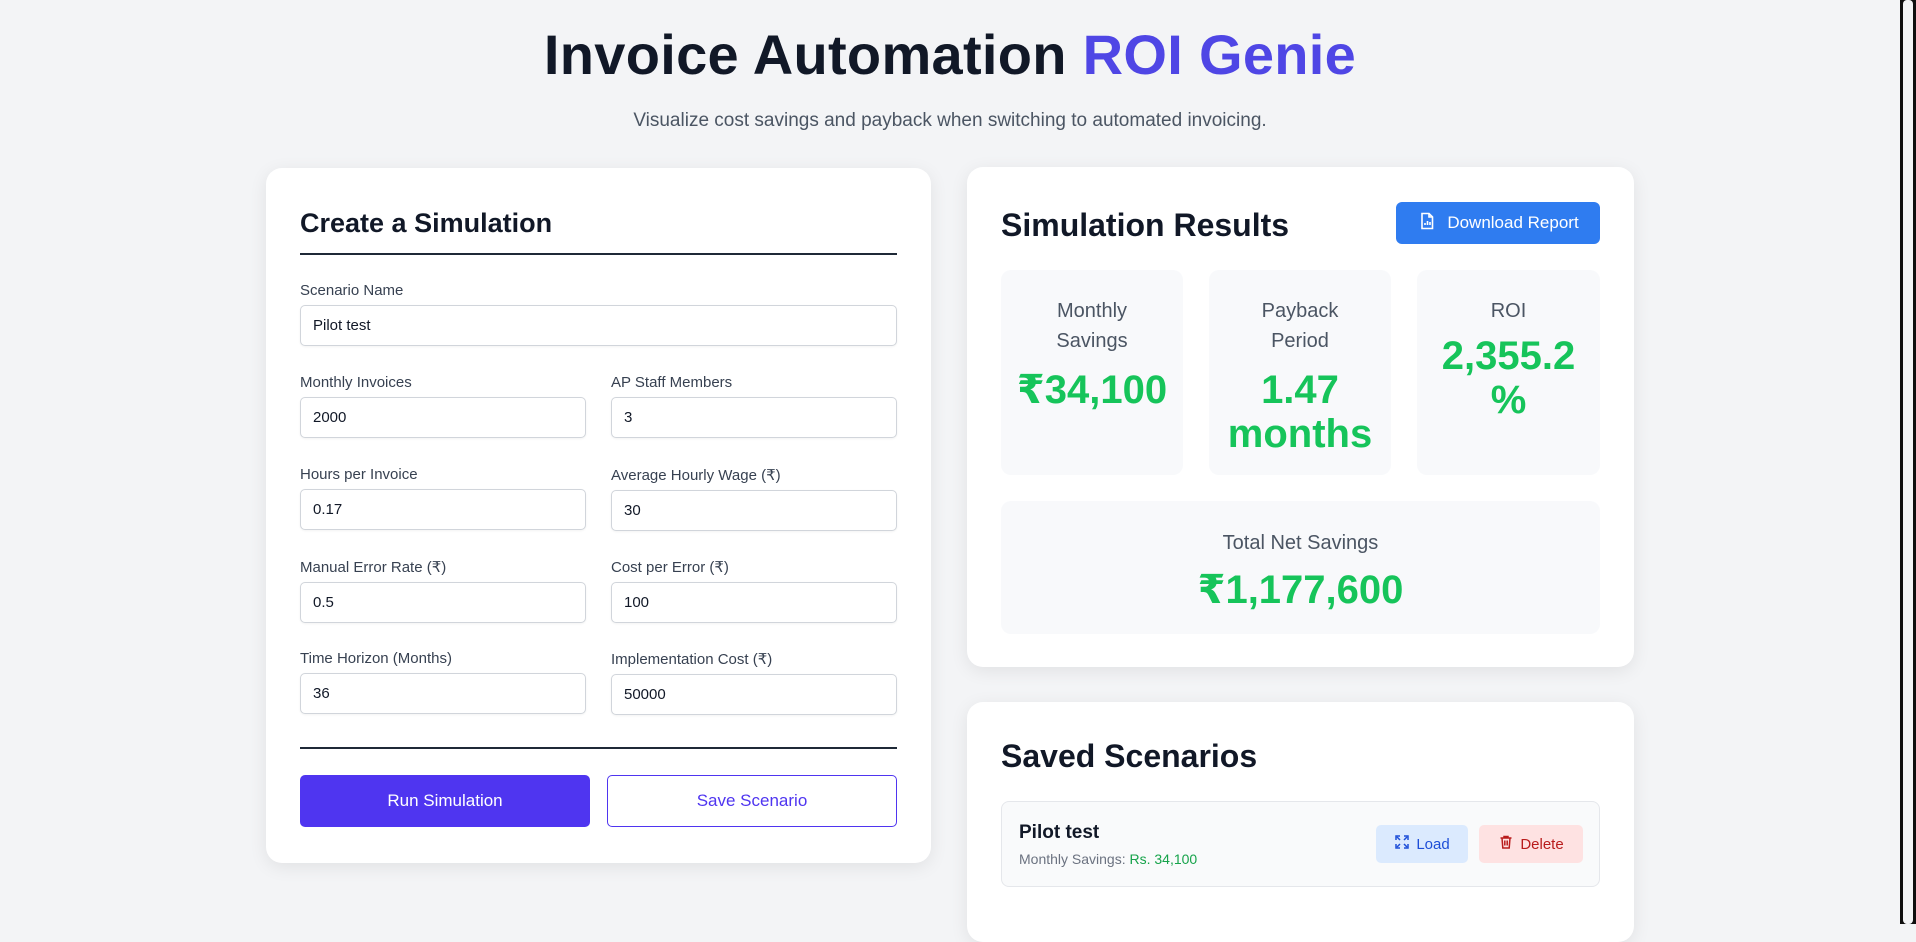 The height and width of the screenshot is (942, 1916). I want to click on results-title: Simulation Results, so click(1145, 225).